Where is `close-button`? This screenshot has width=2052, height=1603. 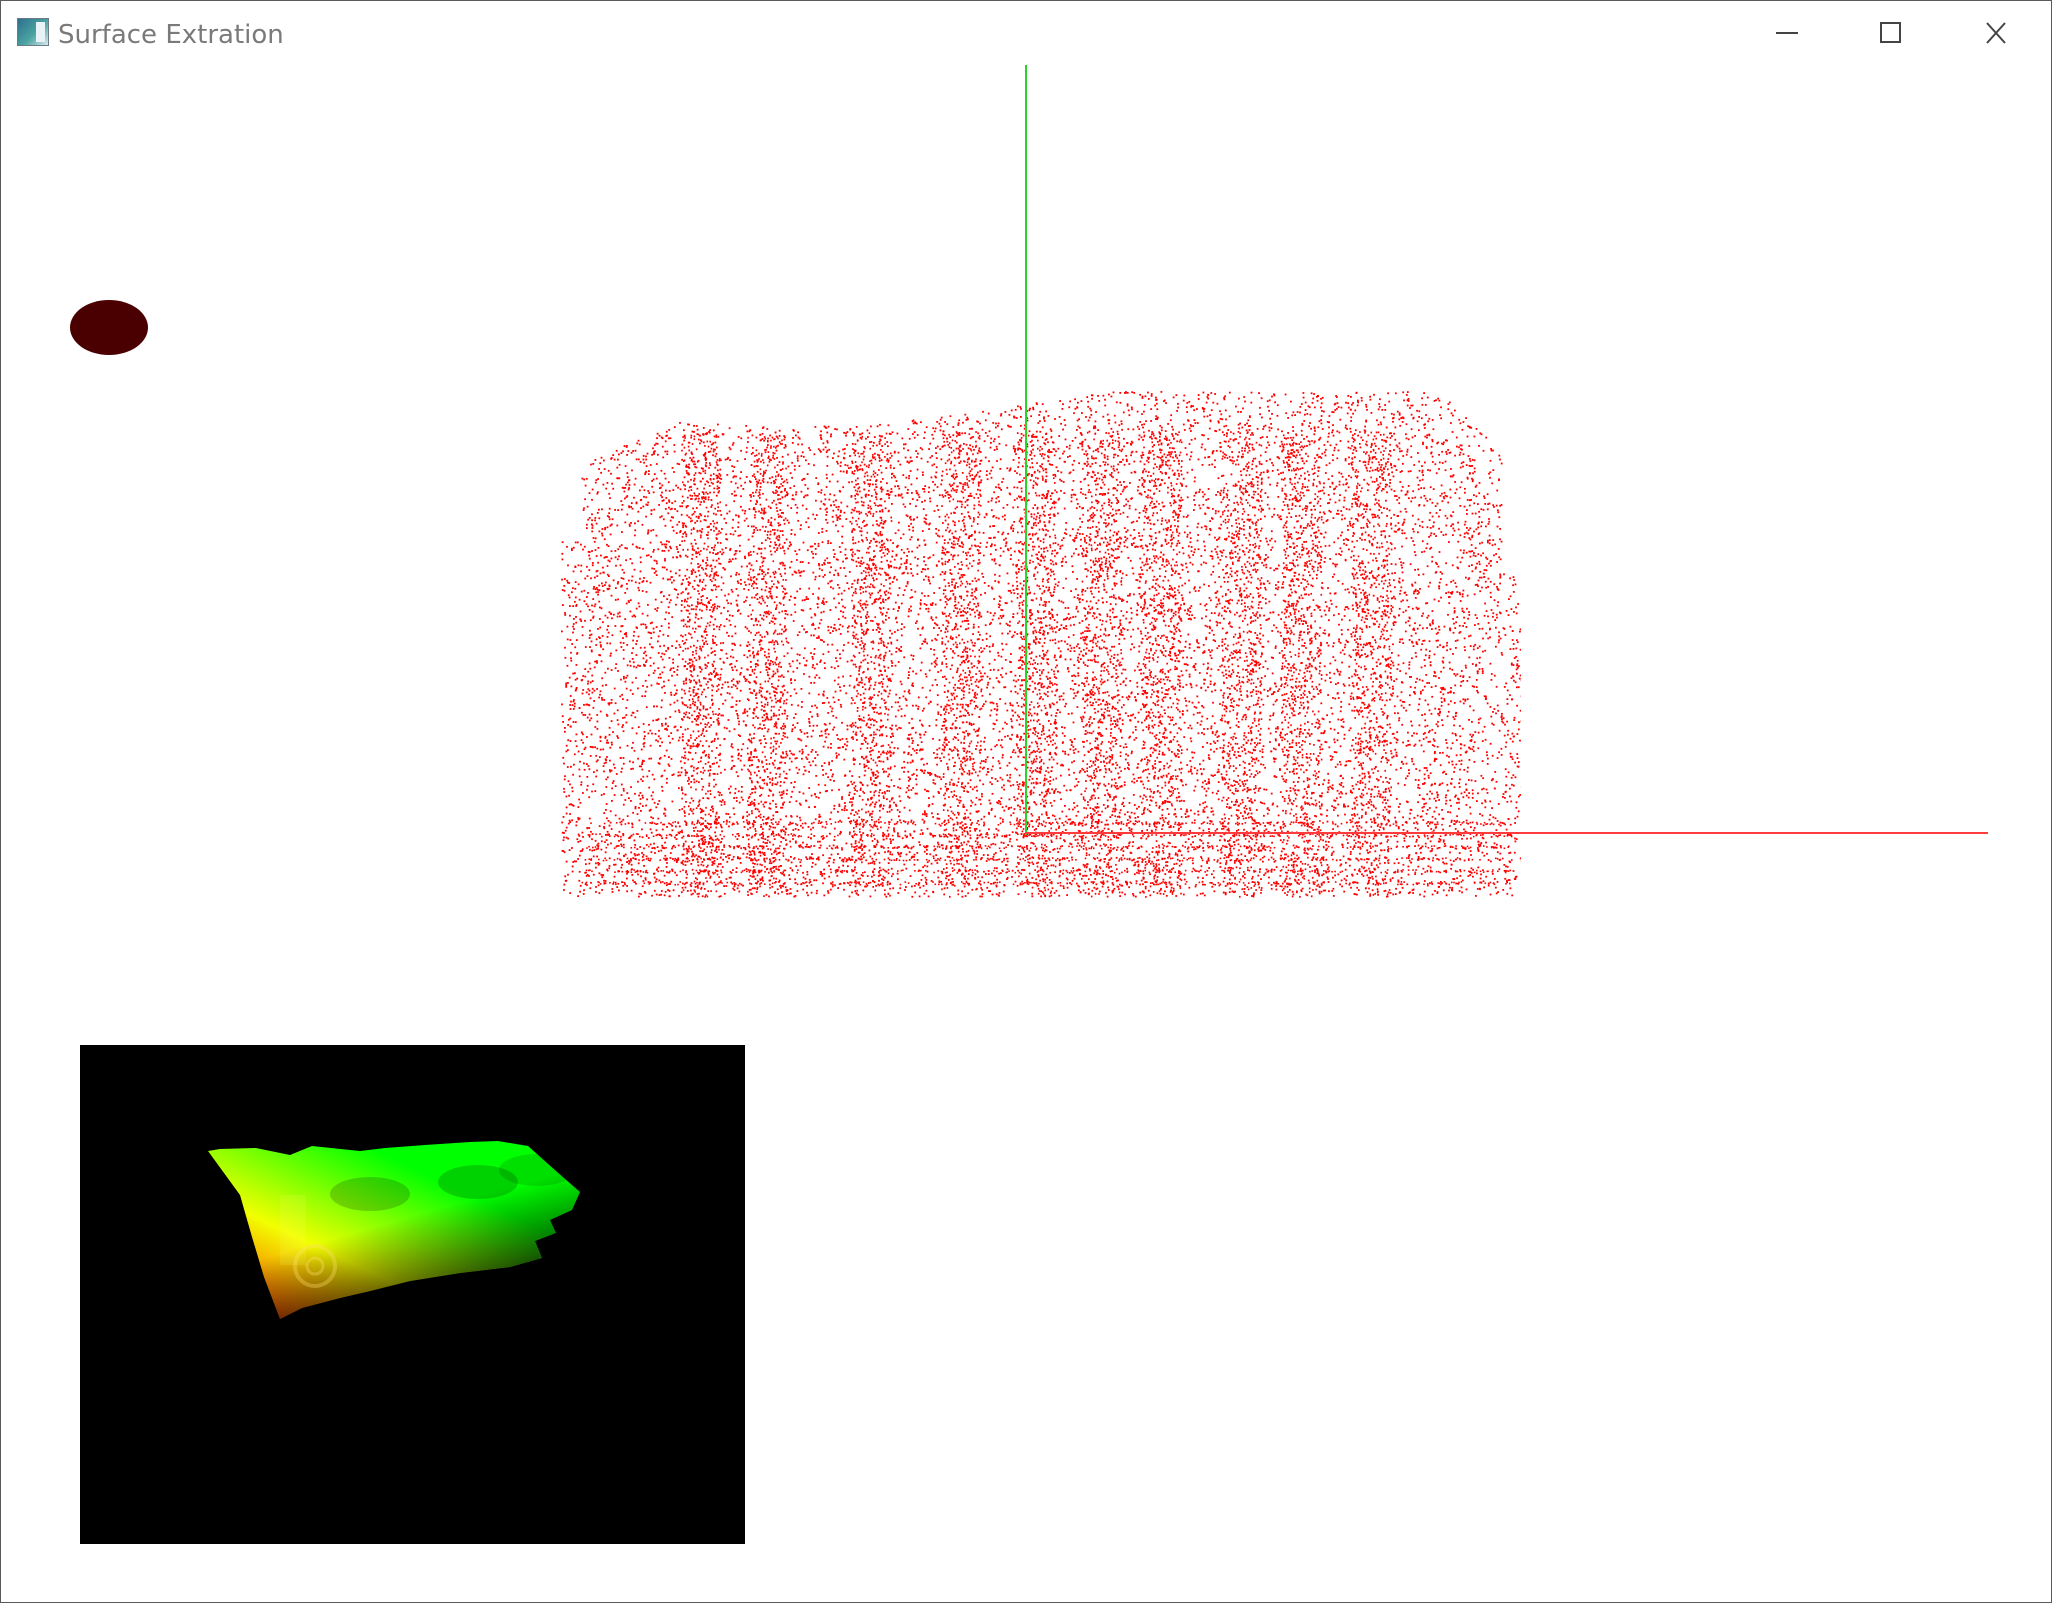
close-button is located at coordinates (1995, 33).